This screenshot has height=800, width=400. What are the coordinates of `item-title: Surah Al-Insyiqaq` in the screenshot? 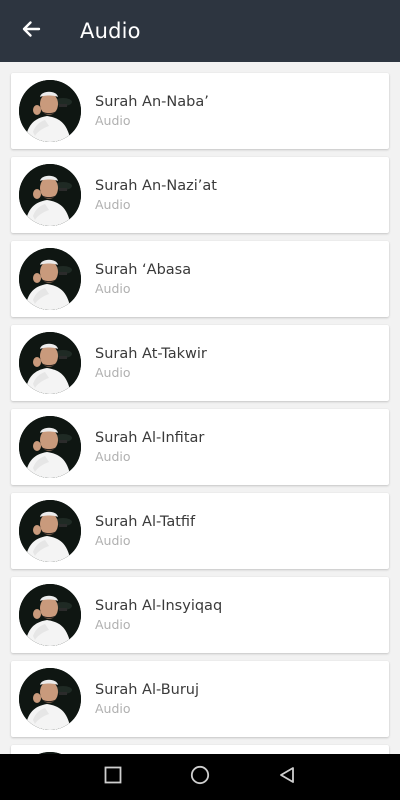 It's located at (159, 606).